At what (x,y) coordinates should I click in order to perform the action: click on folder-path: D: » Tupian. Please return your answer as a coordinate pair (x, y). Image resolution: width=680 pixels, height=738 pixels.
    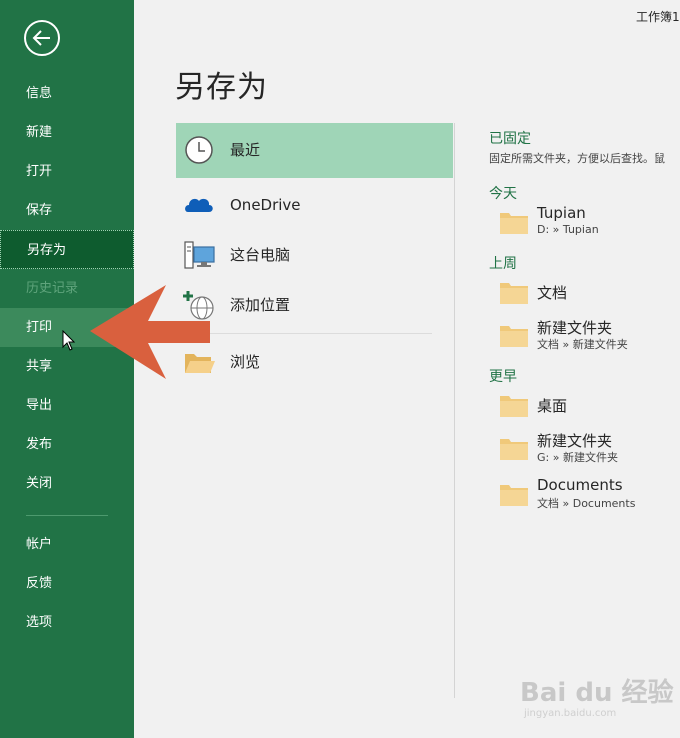
    Looking at the image, I should click on (568, 229).